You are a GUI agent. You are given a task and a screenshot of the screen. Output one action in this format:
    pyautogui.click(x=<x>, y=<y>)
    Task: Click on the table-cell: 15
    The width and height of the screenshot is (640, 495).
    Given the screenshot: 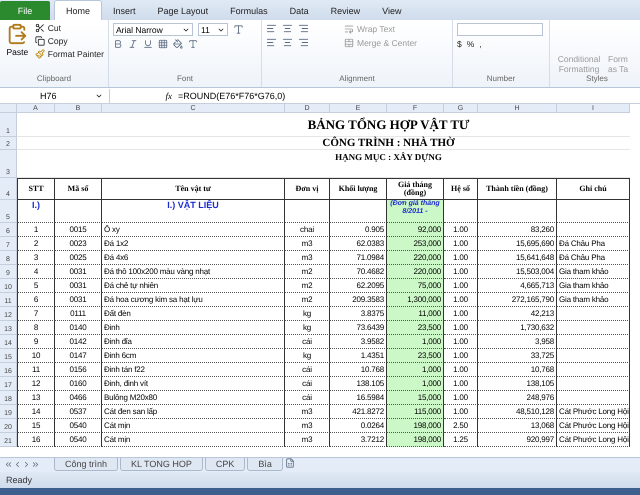 What is the action you would take?
    pyautogui.click(x=36, y=426)
    